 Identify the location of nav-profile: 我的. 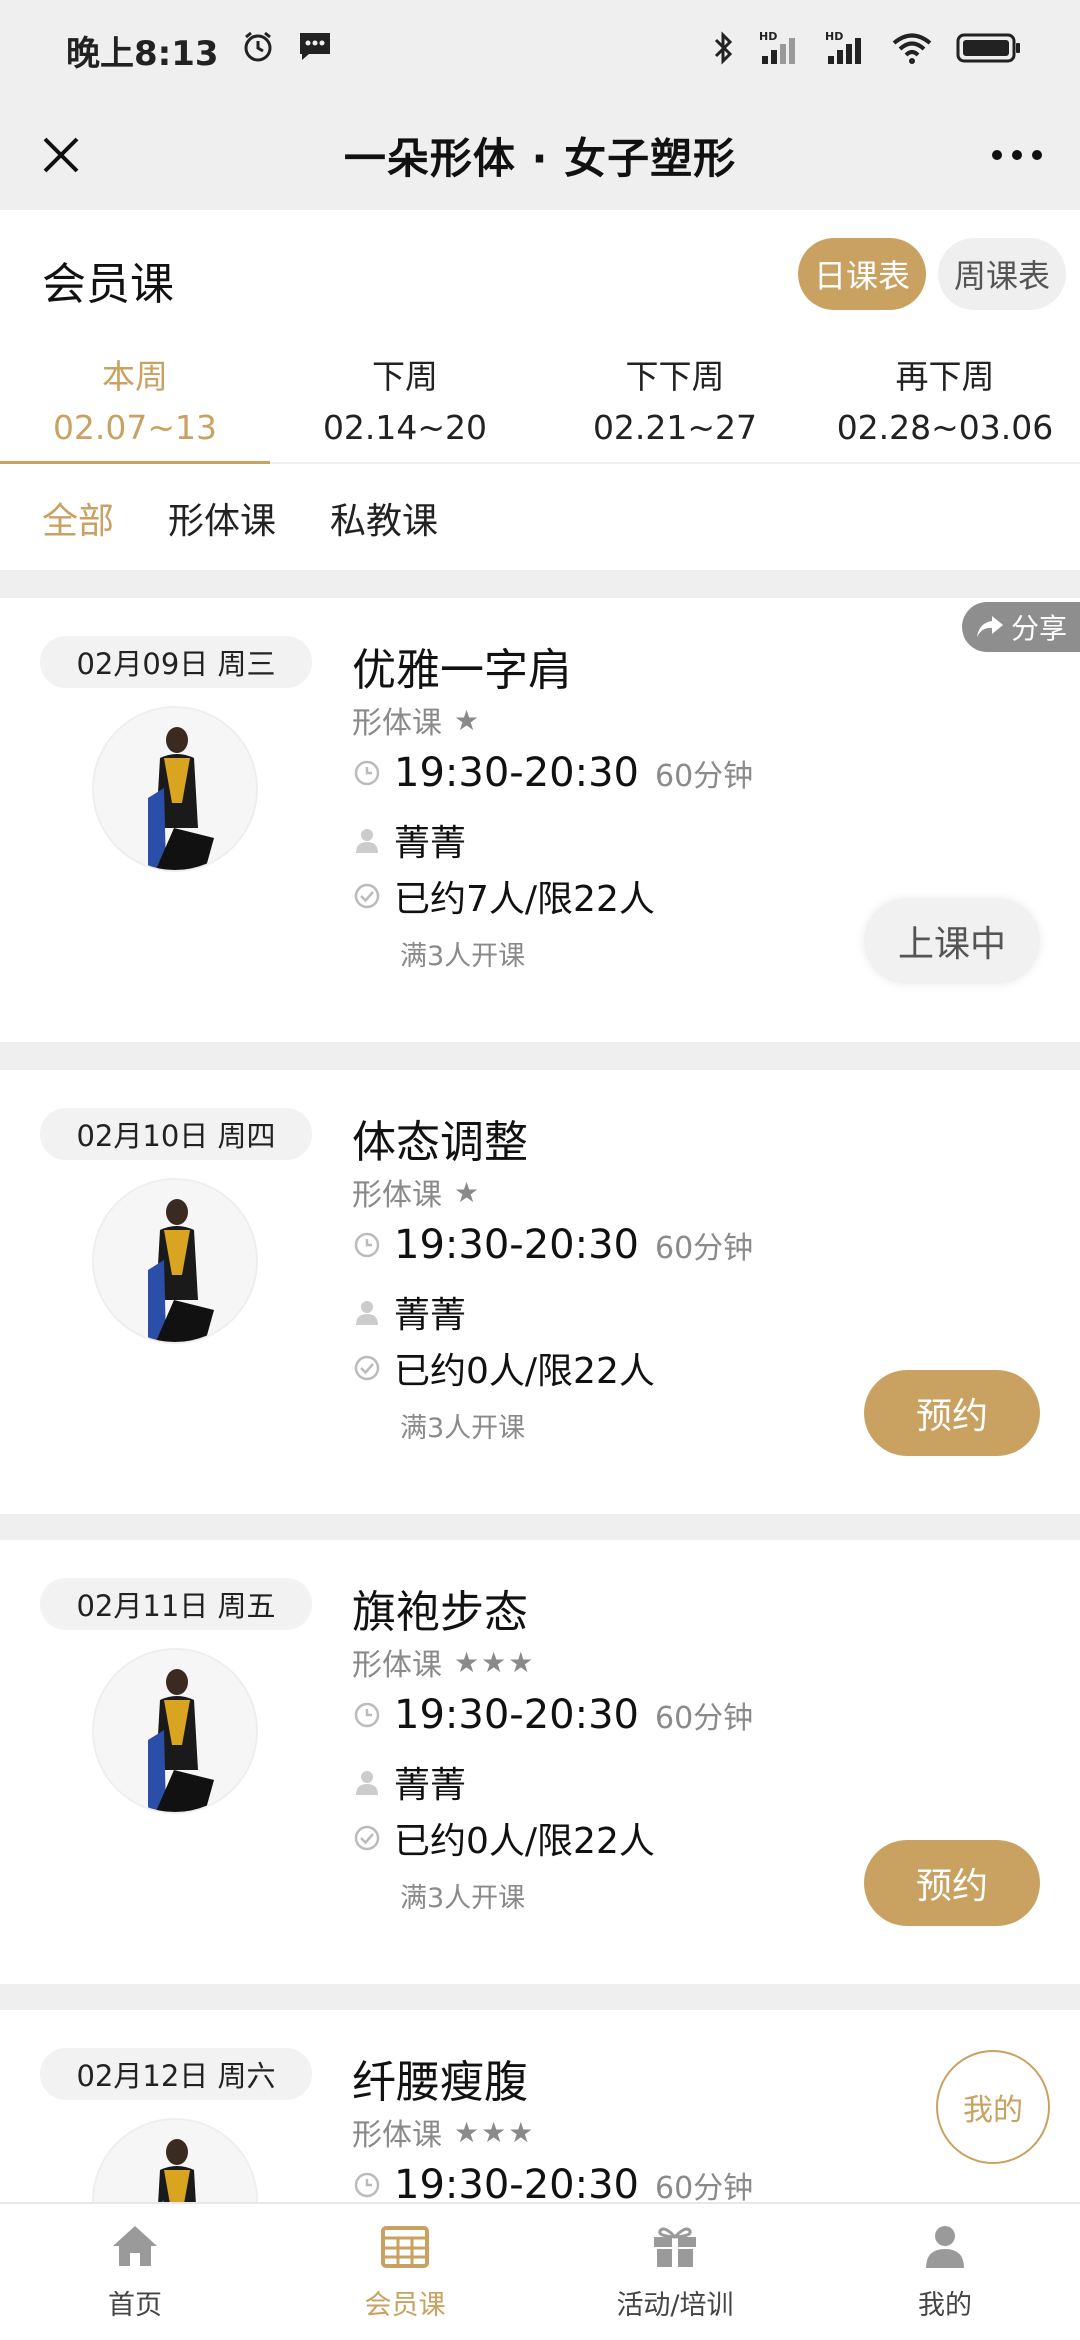
(945, 2272).